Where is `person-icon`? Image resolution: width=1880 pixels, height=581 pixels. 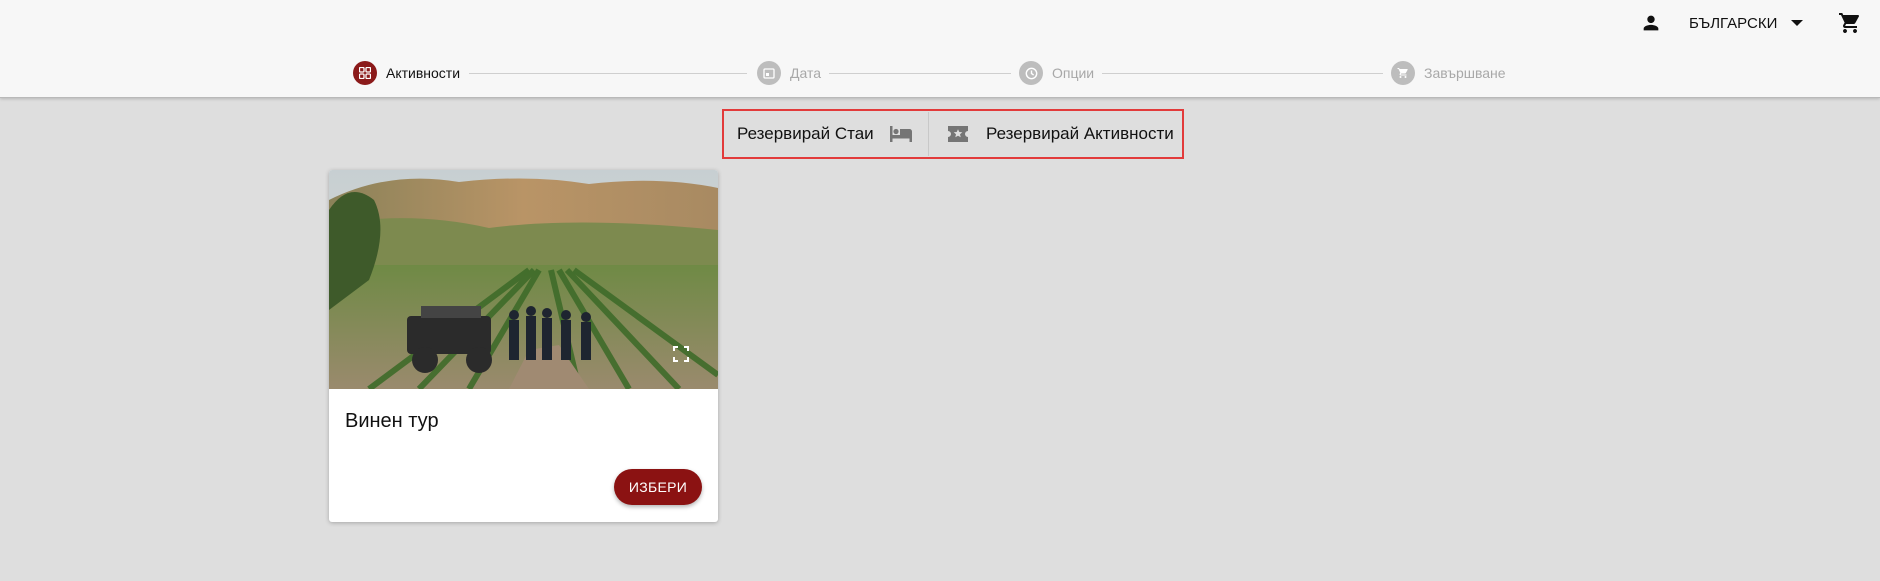 person-icon is located at coordinates (1651, 23).